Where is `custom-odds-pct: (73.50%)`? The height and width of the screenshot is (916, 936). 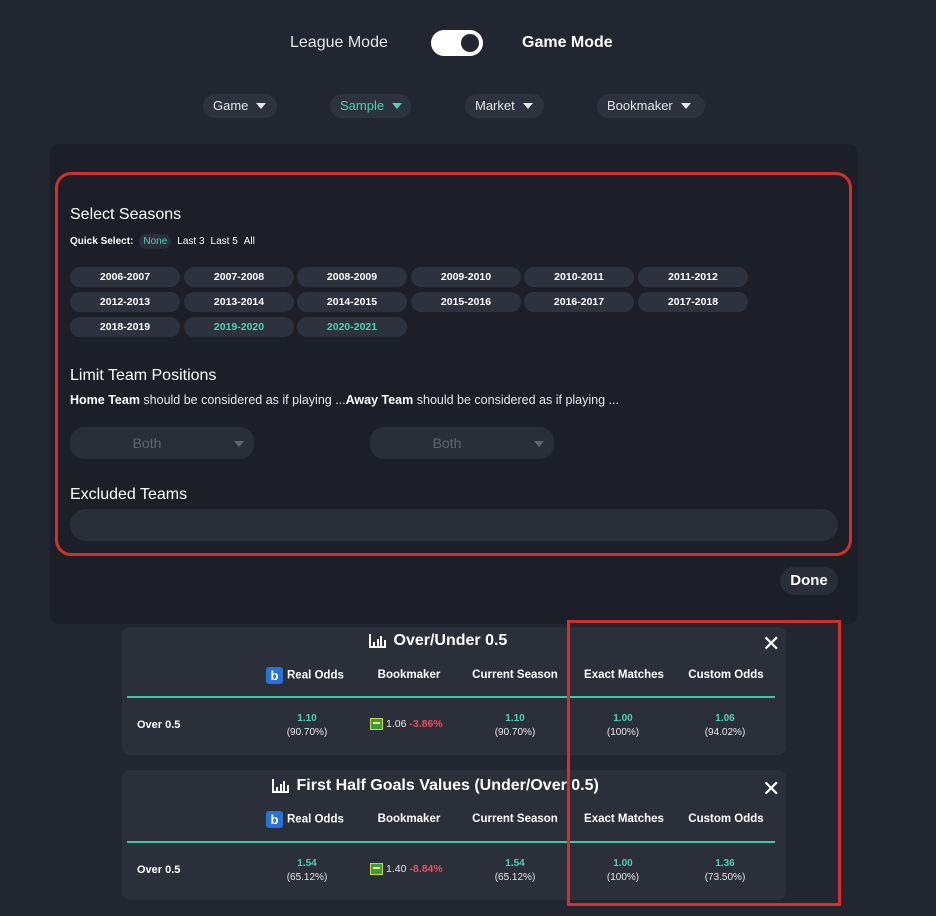
custom-odds-pct: (73.50%) is located at coordinates (725, 877).